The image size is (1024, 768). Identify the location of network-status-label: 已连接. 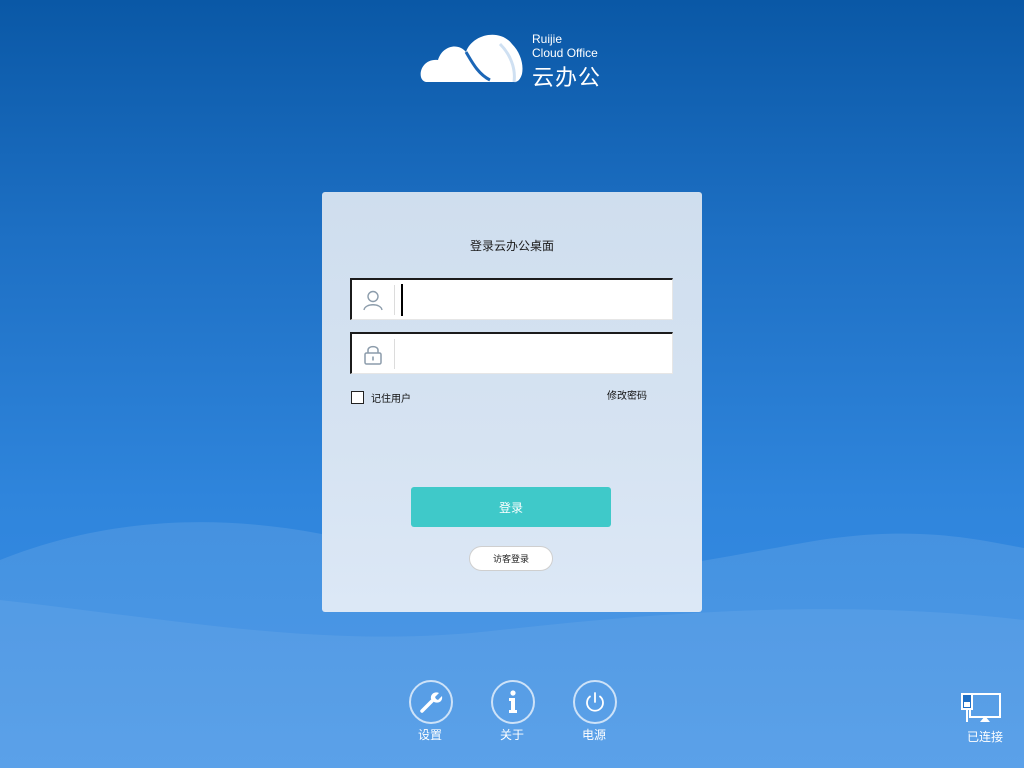
(984, 737).